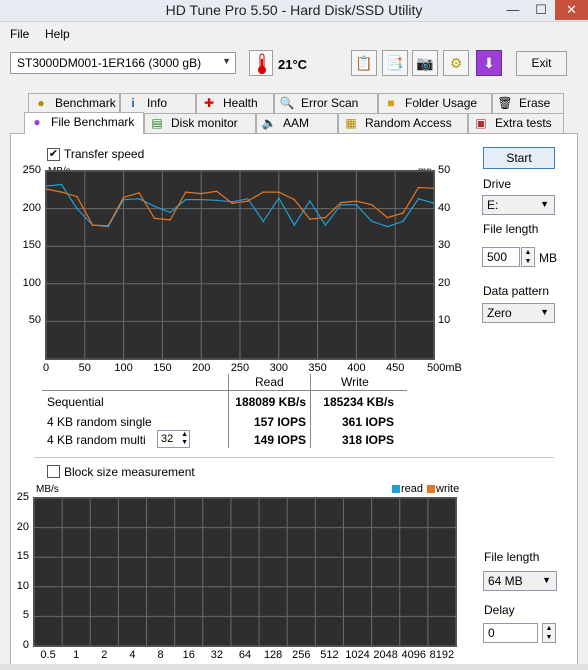 The image size is (588, 670). What do you see at coordinates (22, 585) in the screenshot?
I see `y-tick-label: 10` at bounding box center [22, 585].